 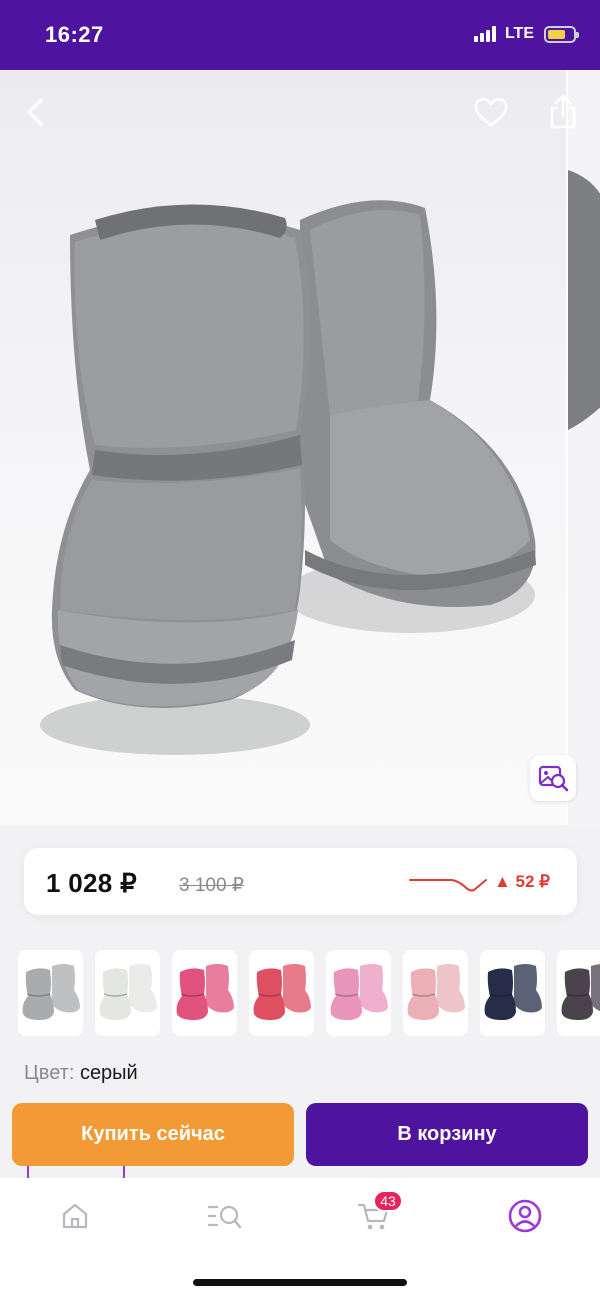 I want to click on chevron-left-icon, so click(x=35, y=112).